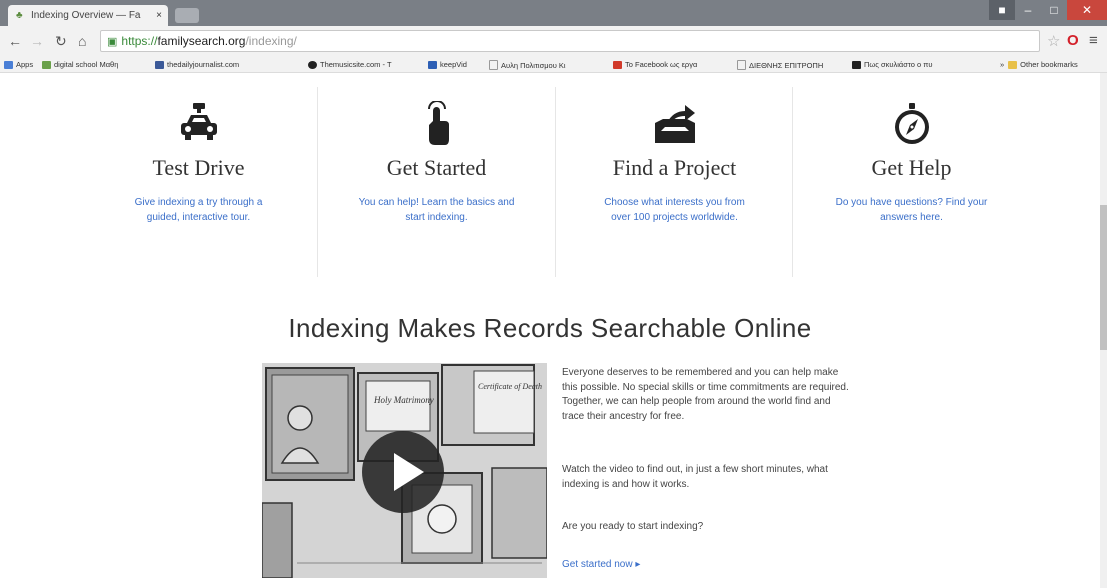  Describe the element at coordinates (1013, 64) in the screenshot. I see `folder-icon` at that location.